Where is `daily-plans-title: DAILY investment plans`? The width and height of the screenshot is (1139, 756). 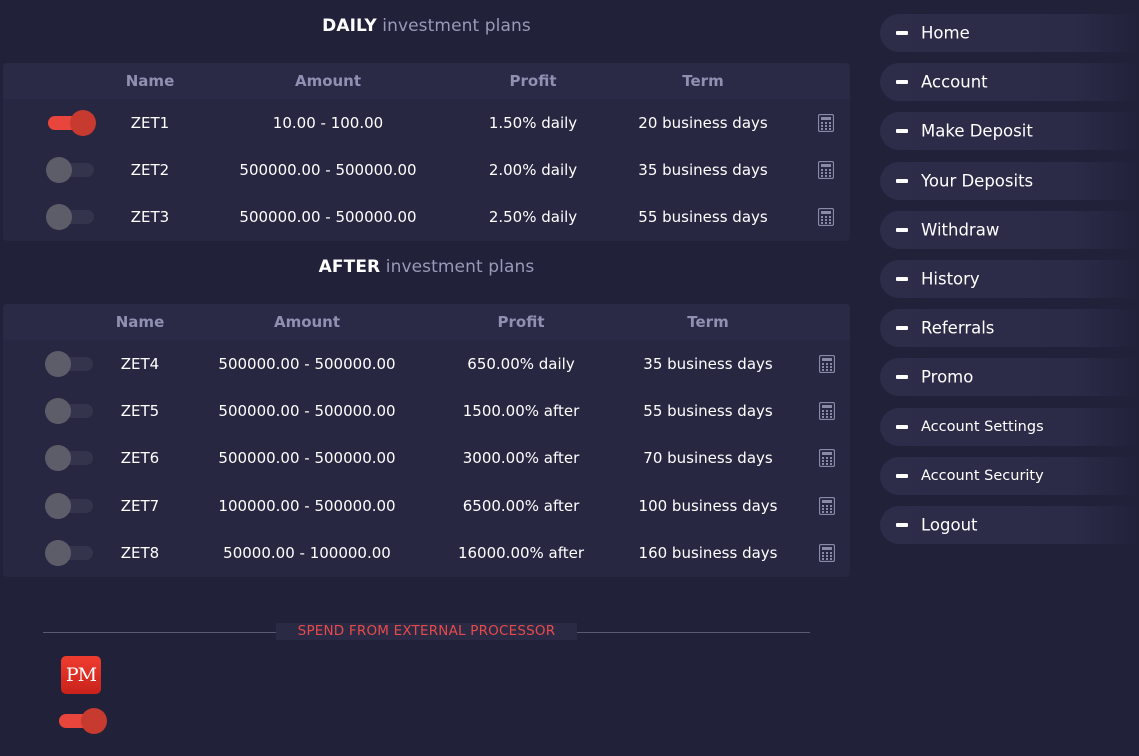 daily-plans-title: DAILY investment plans is located at coordinates (426, 26).